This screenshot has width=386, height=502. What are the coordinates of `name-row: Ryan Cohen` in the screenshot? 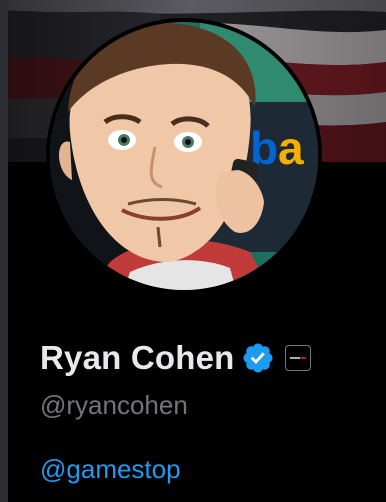 It's located at (175, 358).